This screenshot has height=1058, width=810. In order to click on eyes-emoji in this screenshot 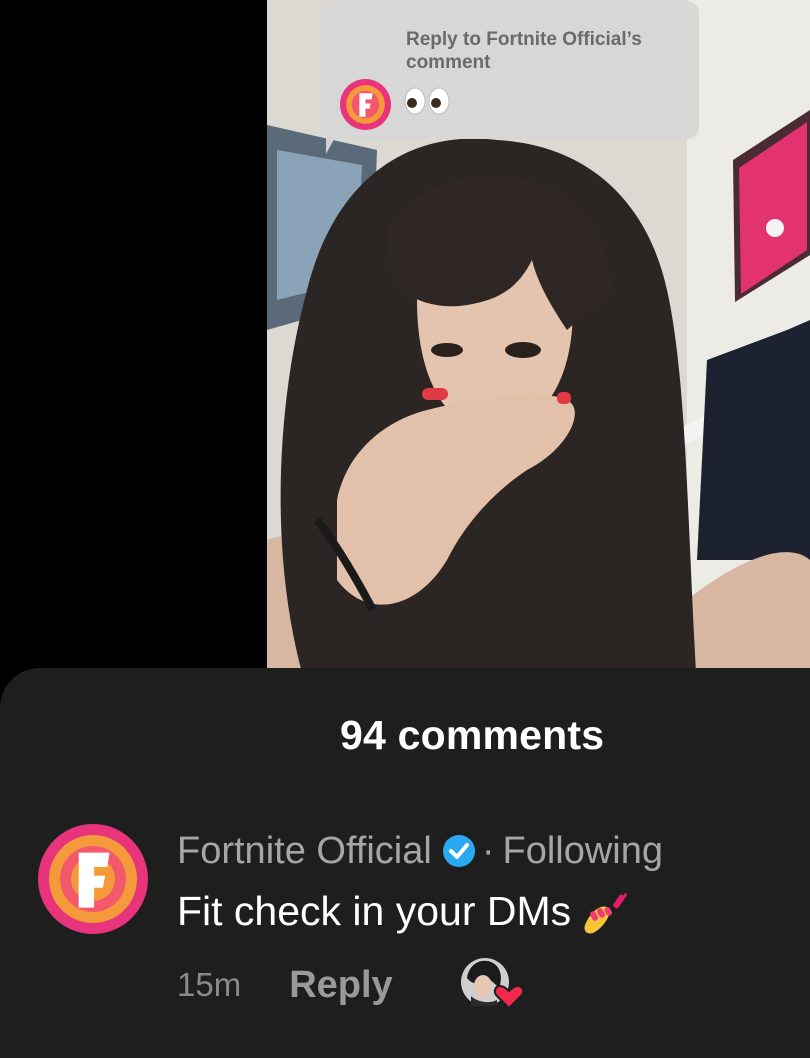, I will do `click(427, 101)`.